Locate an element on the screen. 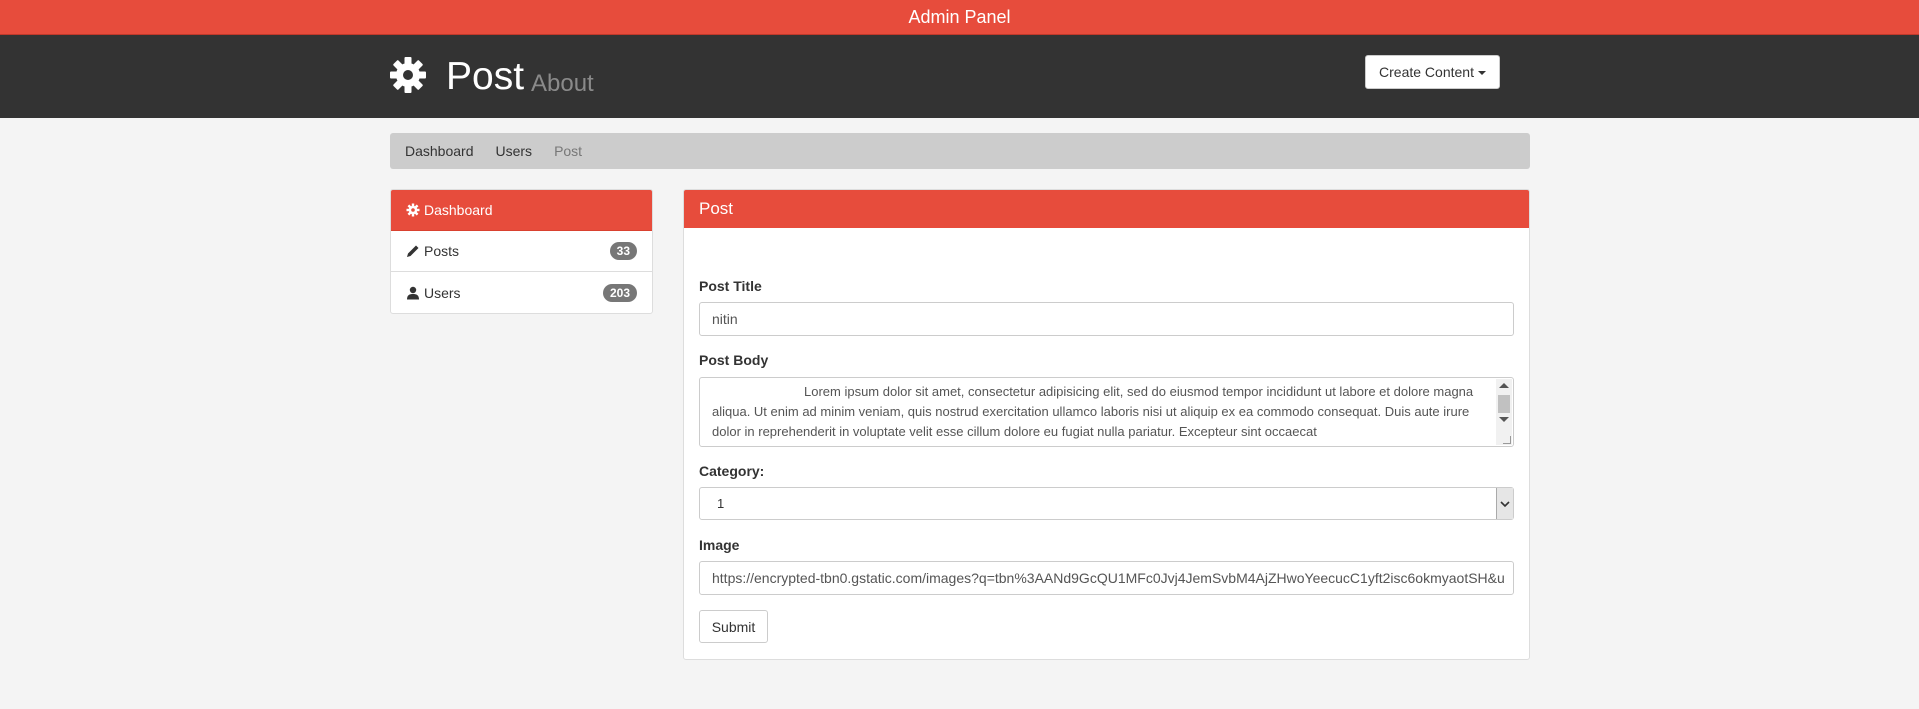 The height and width of the screenshot is (709, 1919). sidebar: Dashboard Posts 33 Users 203 is located at coordinates (521, 251).